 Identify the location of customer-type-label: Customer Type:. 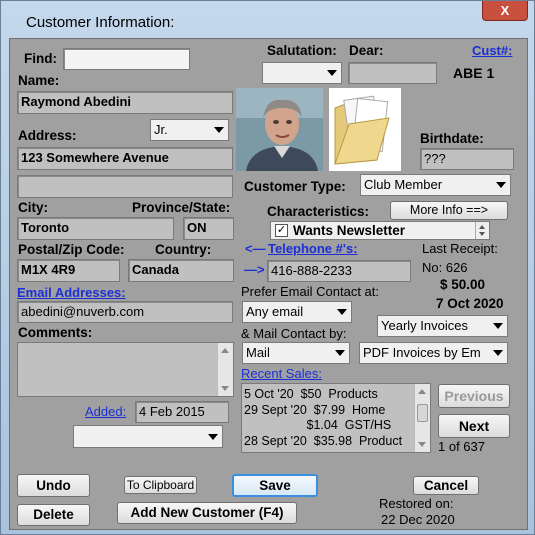
(295, 186).